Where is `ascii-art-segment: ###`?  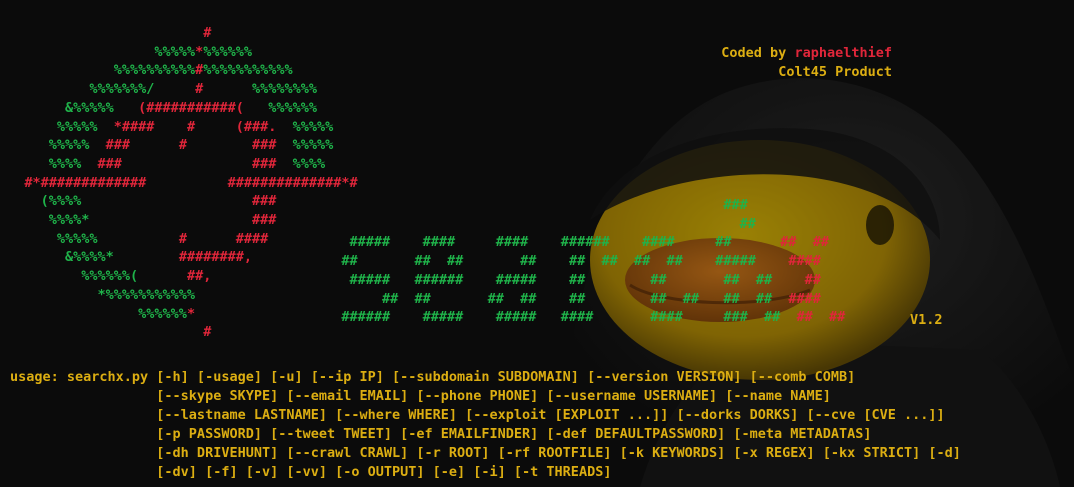 ascii-art-segment: ### is located at coordinates (374, 205).